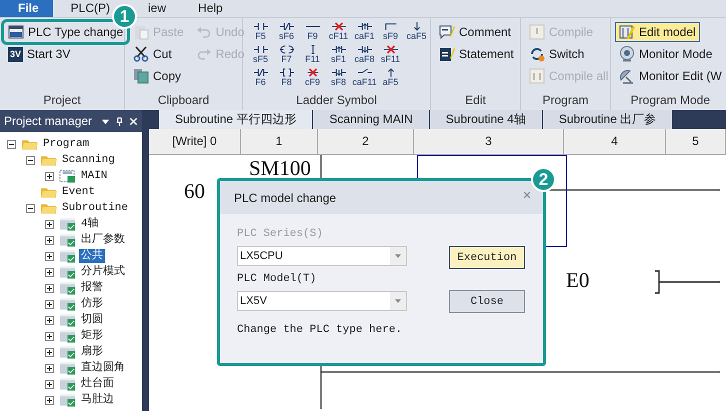 The width and height of the screenshot is (726, 411). I want to click on series-dropdown: LX5CPU, so click(322, 256).